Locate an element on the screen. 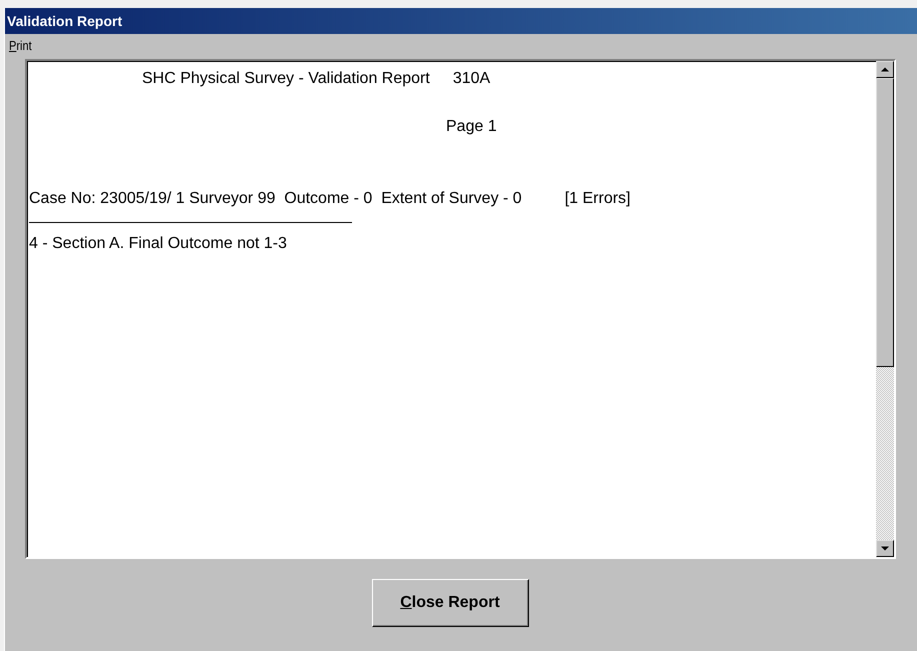 The height and width of the screenshot is (651, 917). scroll-up-icon is located at coordinates (885, 69).